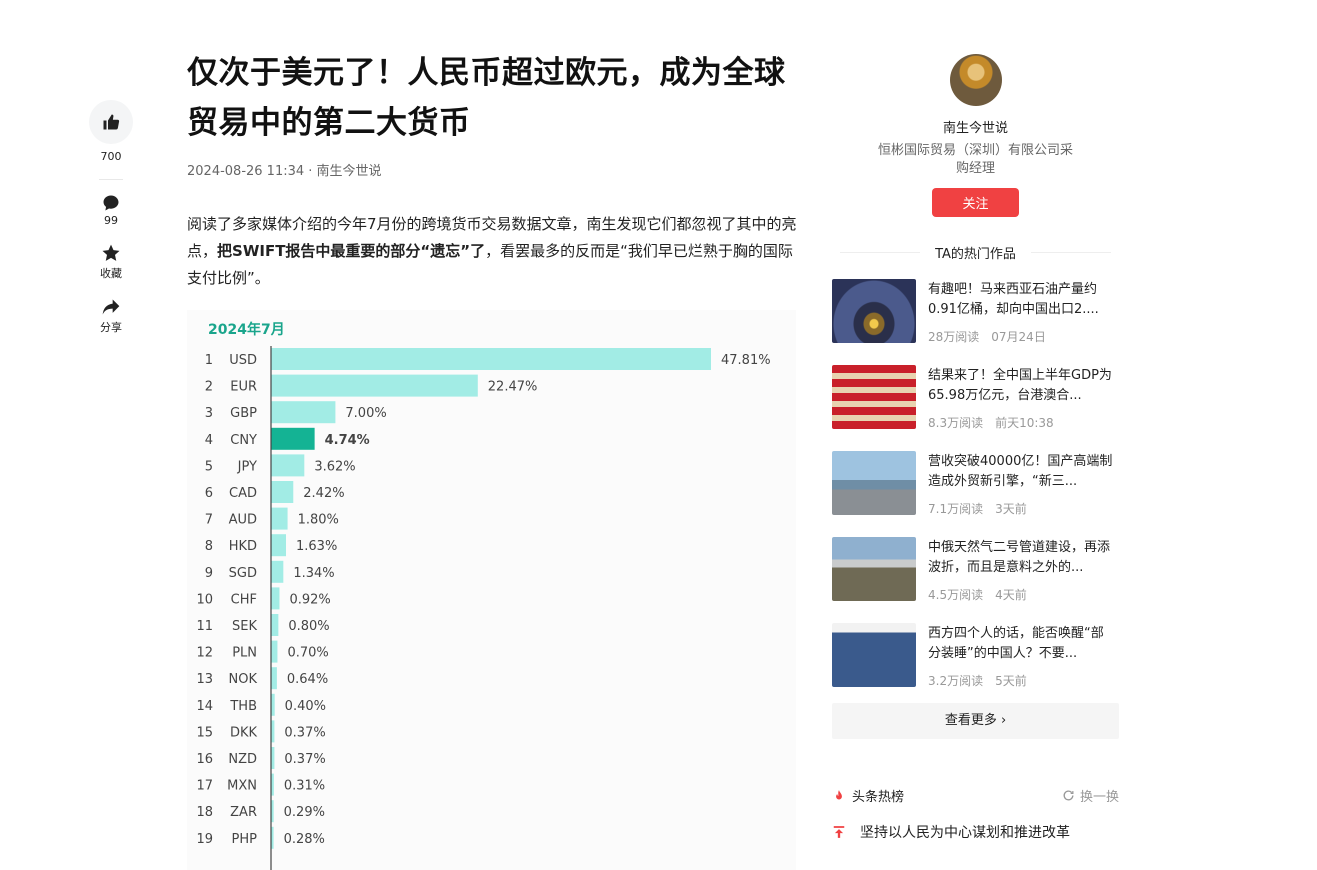  Describe the element at coordinates (279, 545) in the screenshot. I see `bar-hkd` at that location.